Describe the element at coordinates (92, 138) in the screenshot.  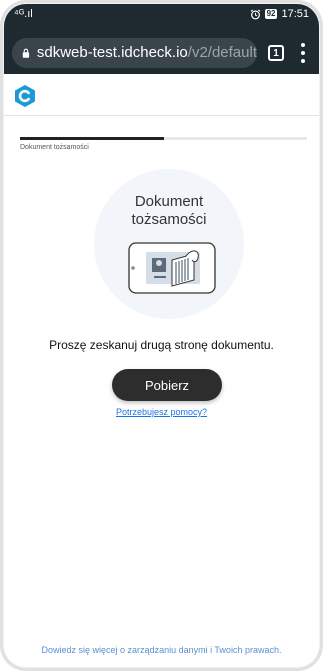
I see `progress-bar-fill` at that location.